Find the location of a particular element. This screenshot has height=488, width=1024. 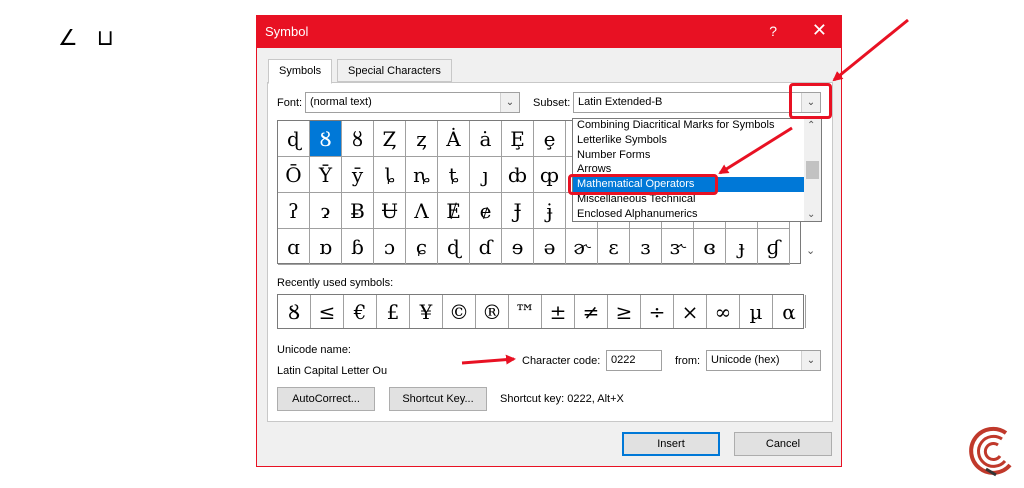

cancel-button: Cancel is located at coordinates (783, 444).